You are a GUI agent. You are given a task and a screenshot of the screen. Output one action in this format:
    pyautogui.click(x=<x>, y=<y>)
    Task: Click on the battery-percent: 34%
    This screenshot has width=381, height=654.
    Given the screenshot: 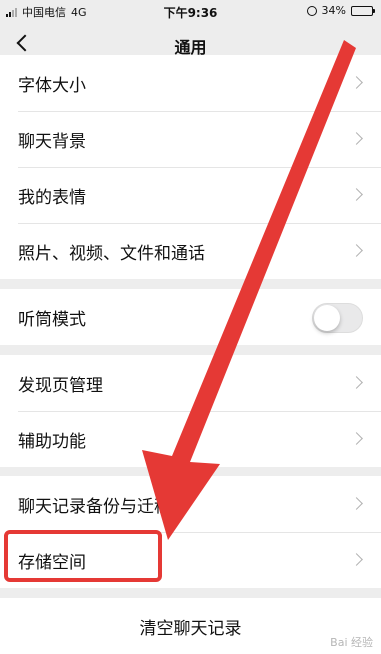 What is the action you would take?
    pyautogui.click(x=333, y=10)
    